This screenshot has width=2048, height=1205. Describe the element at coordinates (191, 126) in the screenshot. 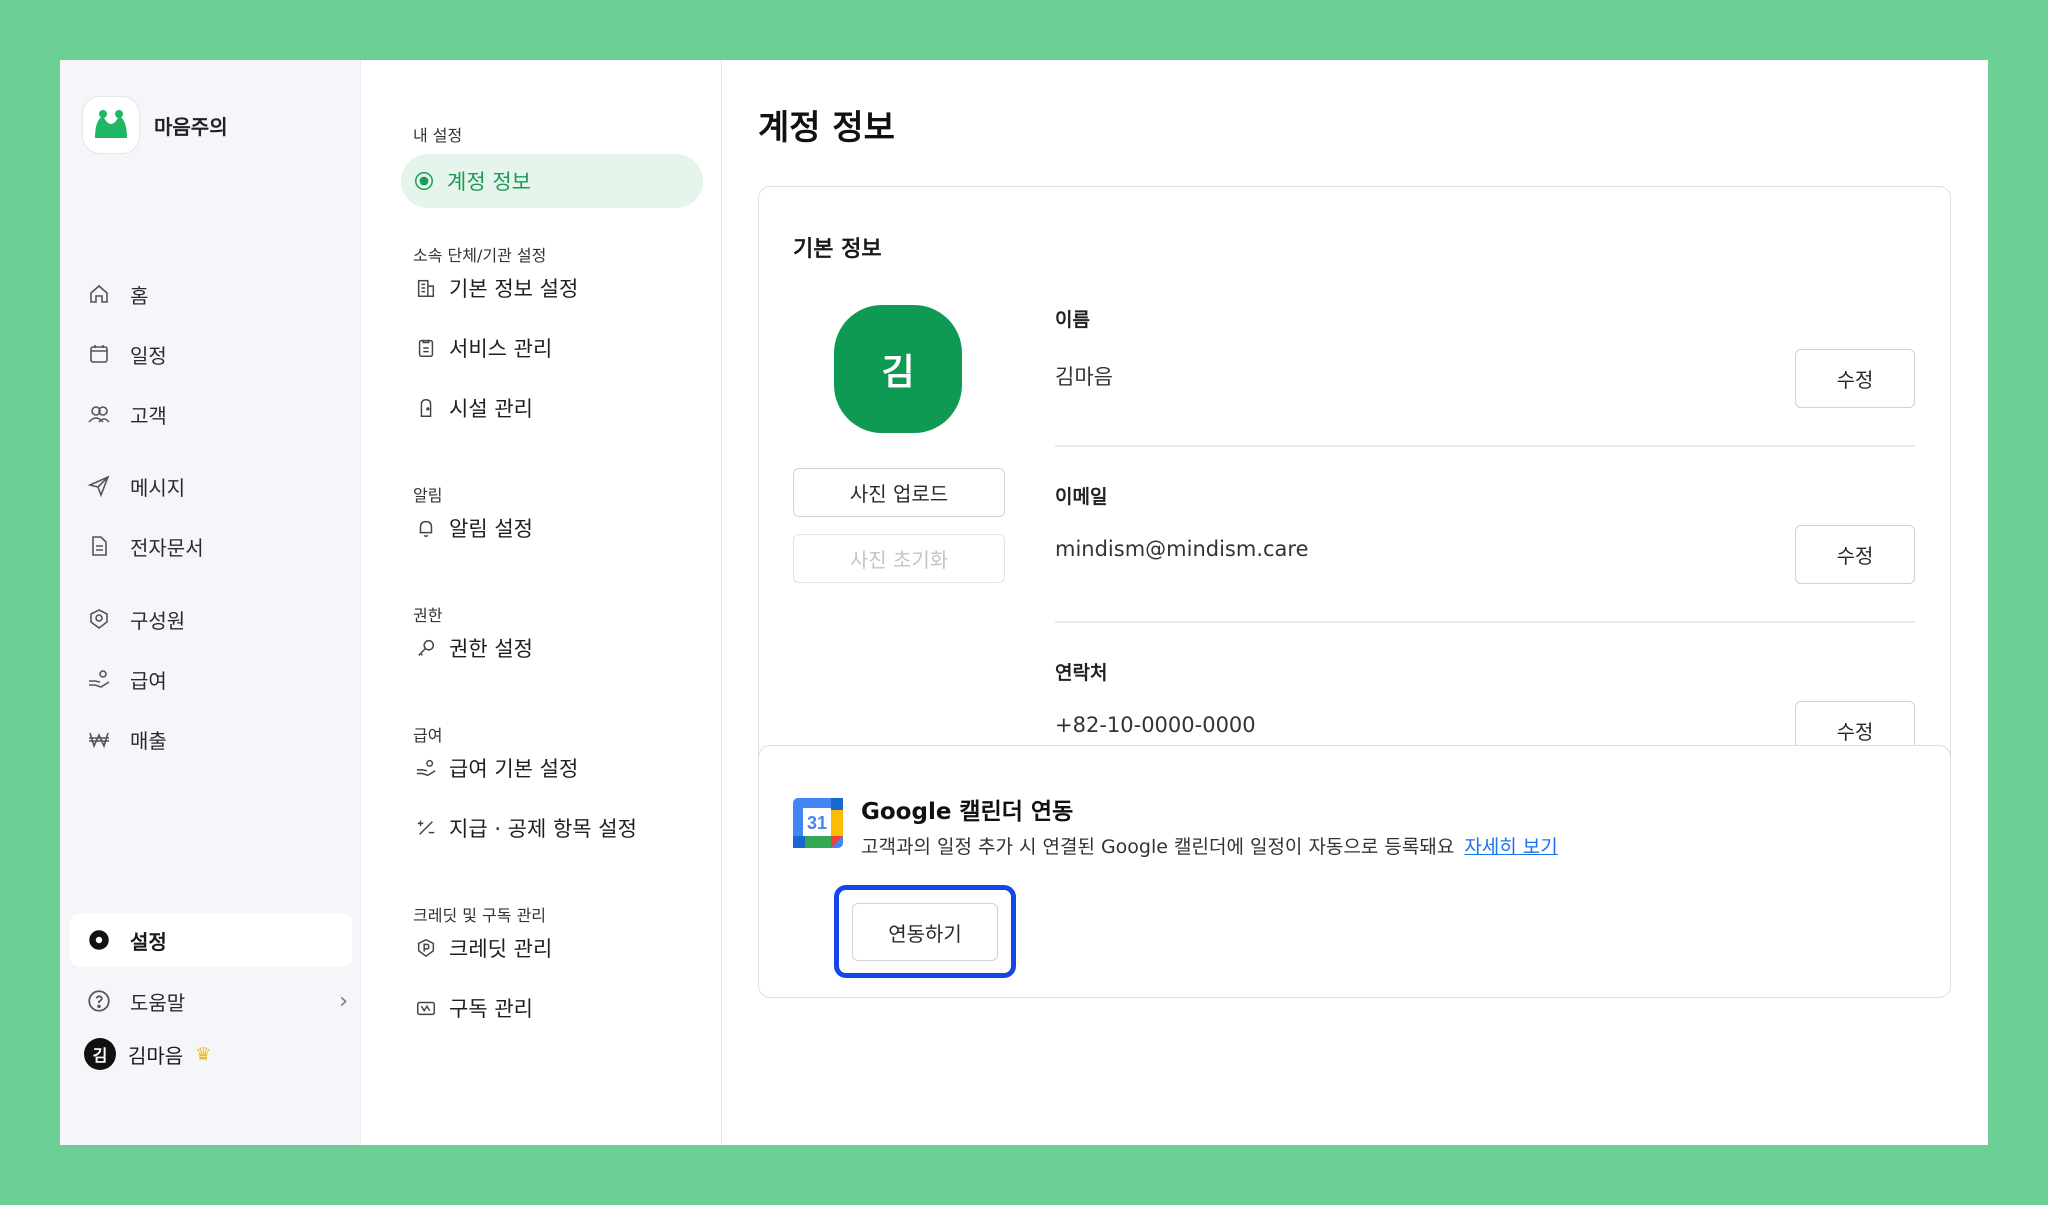

I see `brand-name: 마음주의` at that location.